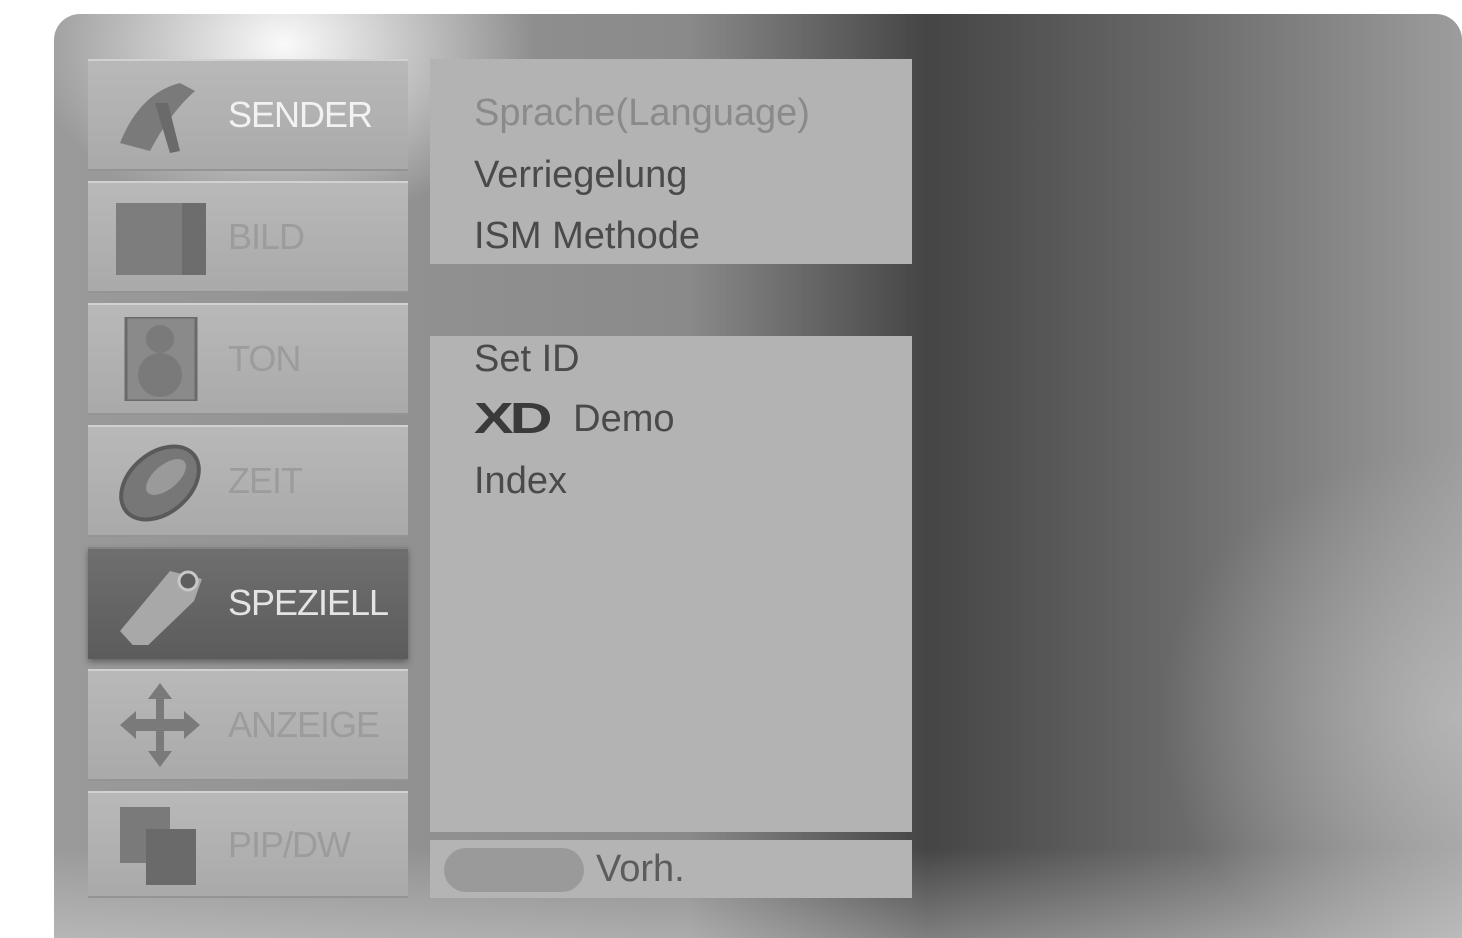  Describe the element at coordinates (580, 175) in the screenshot. I see `menu-item-verriegelung: Verriegelung` at that location.